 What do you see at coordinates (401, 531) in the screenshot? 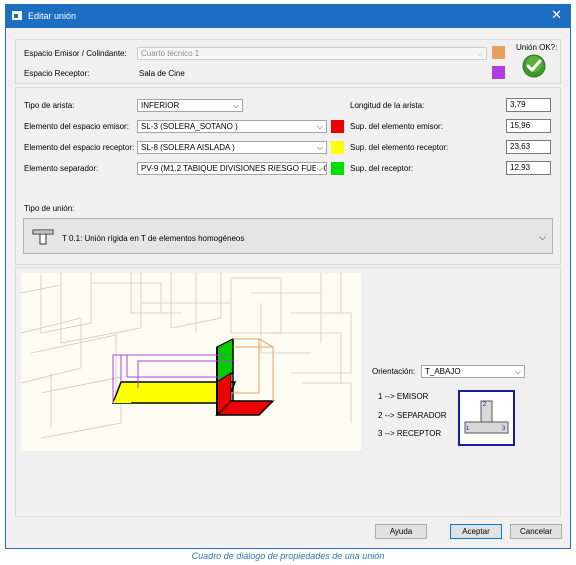
I see `ayuda-button: Ayuda` at bounding box center [401, 531].